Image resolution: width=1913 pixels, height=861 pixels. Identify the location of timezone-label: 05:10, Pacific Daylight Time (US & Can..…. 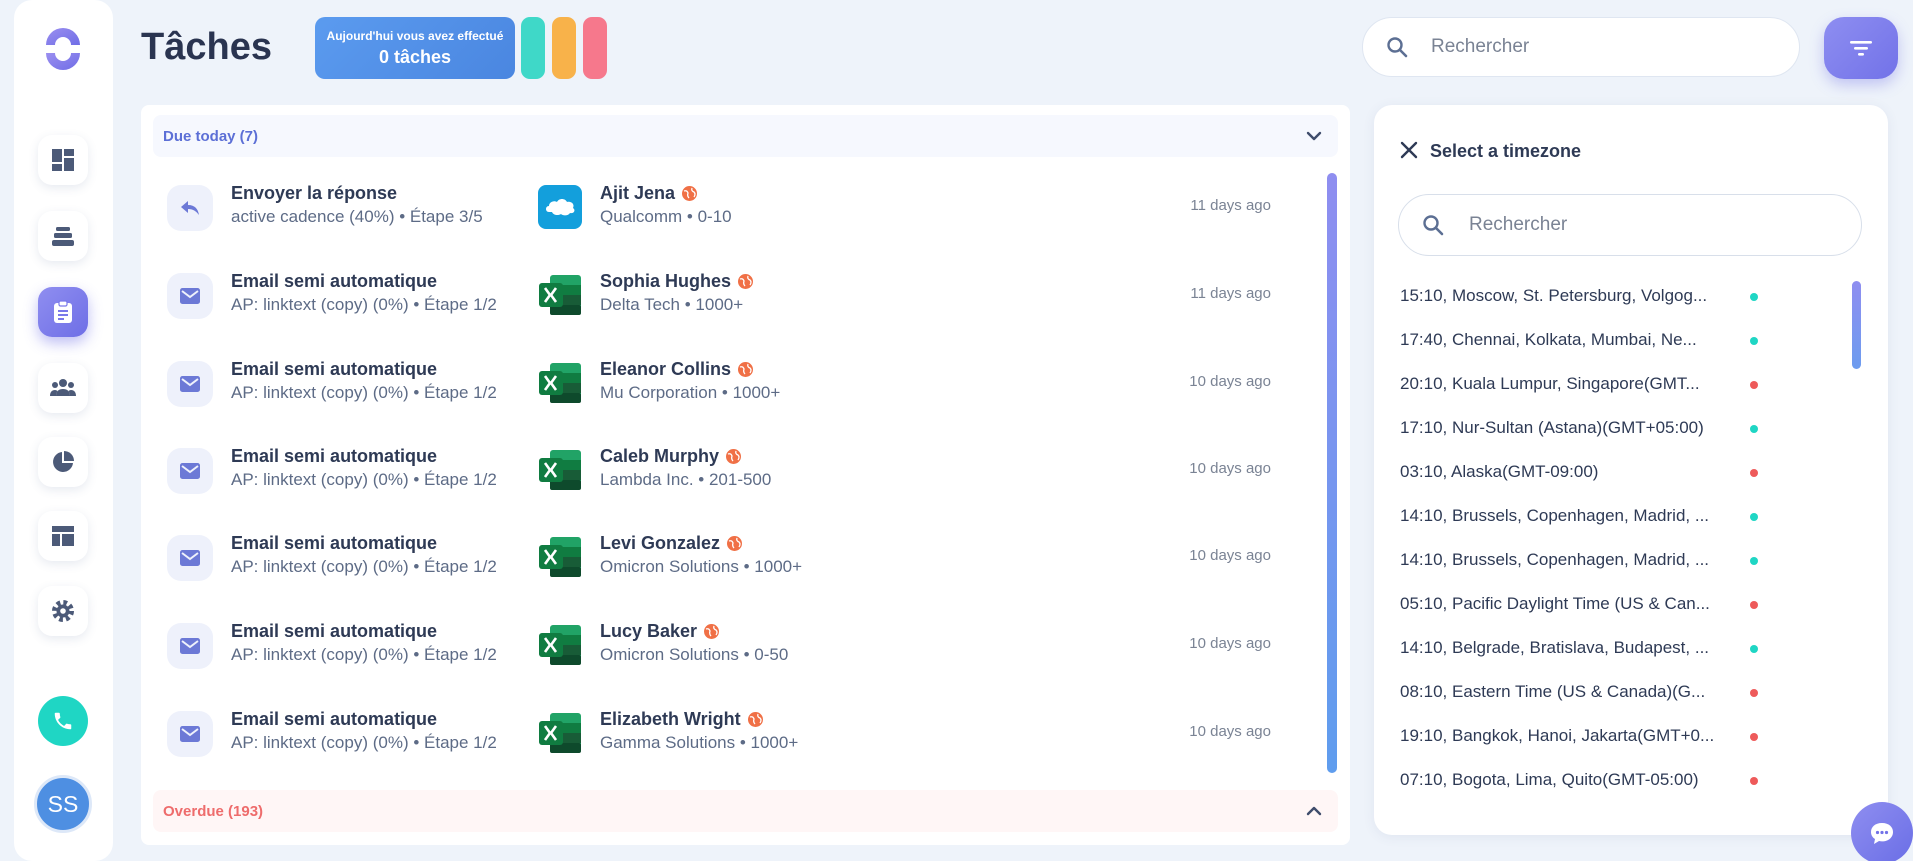
(1555, 603).